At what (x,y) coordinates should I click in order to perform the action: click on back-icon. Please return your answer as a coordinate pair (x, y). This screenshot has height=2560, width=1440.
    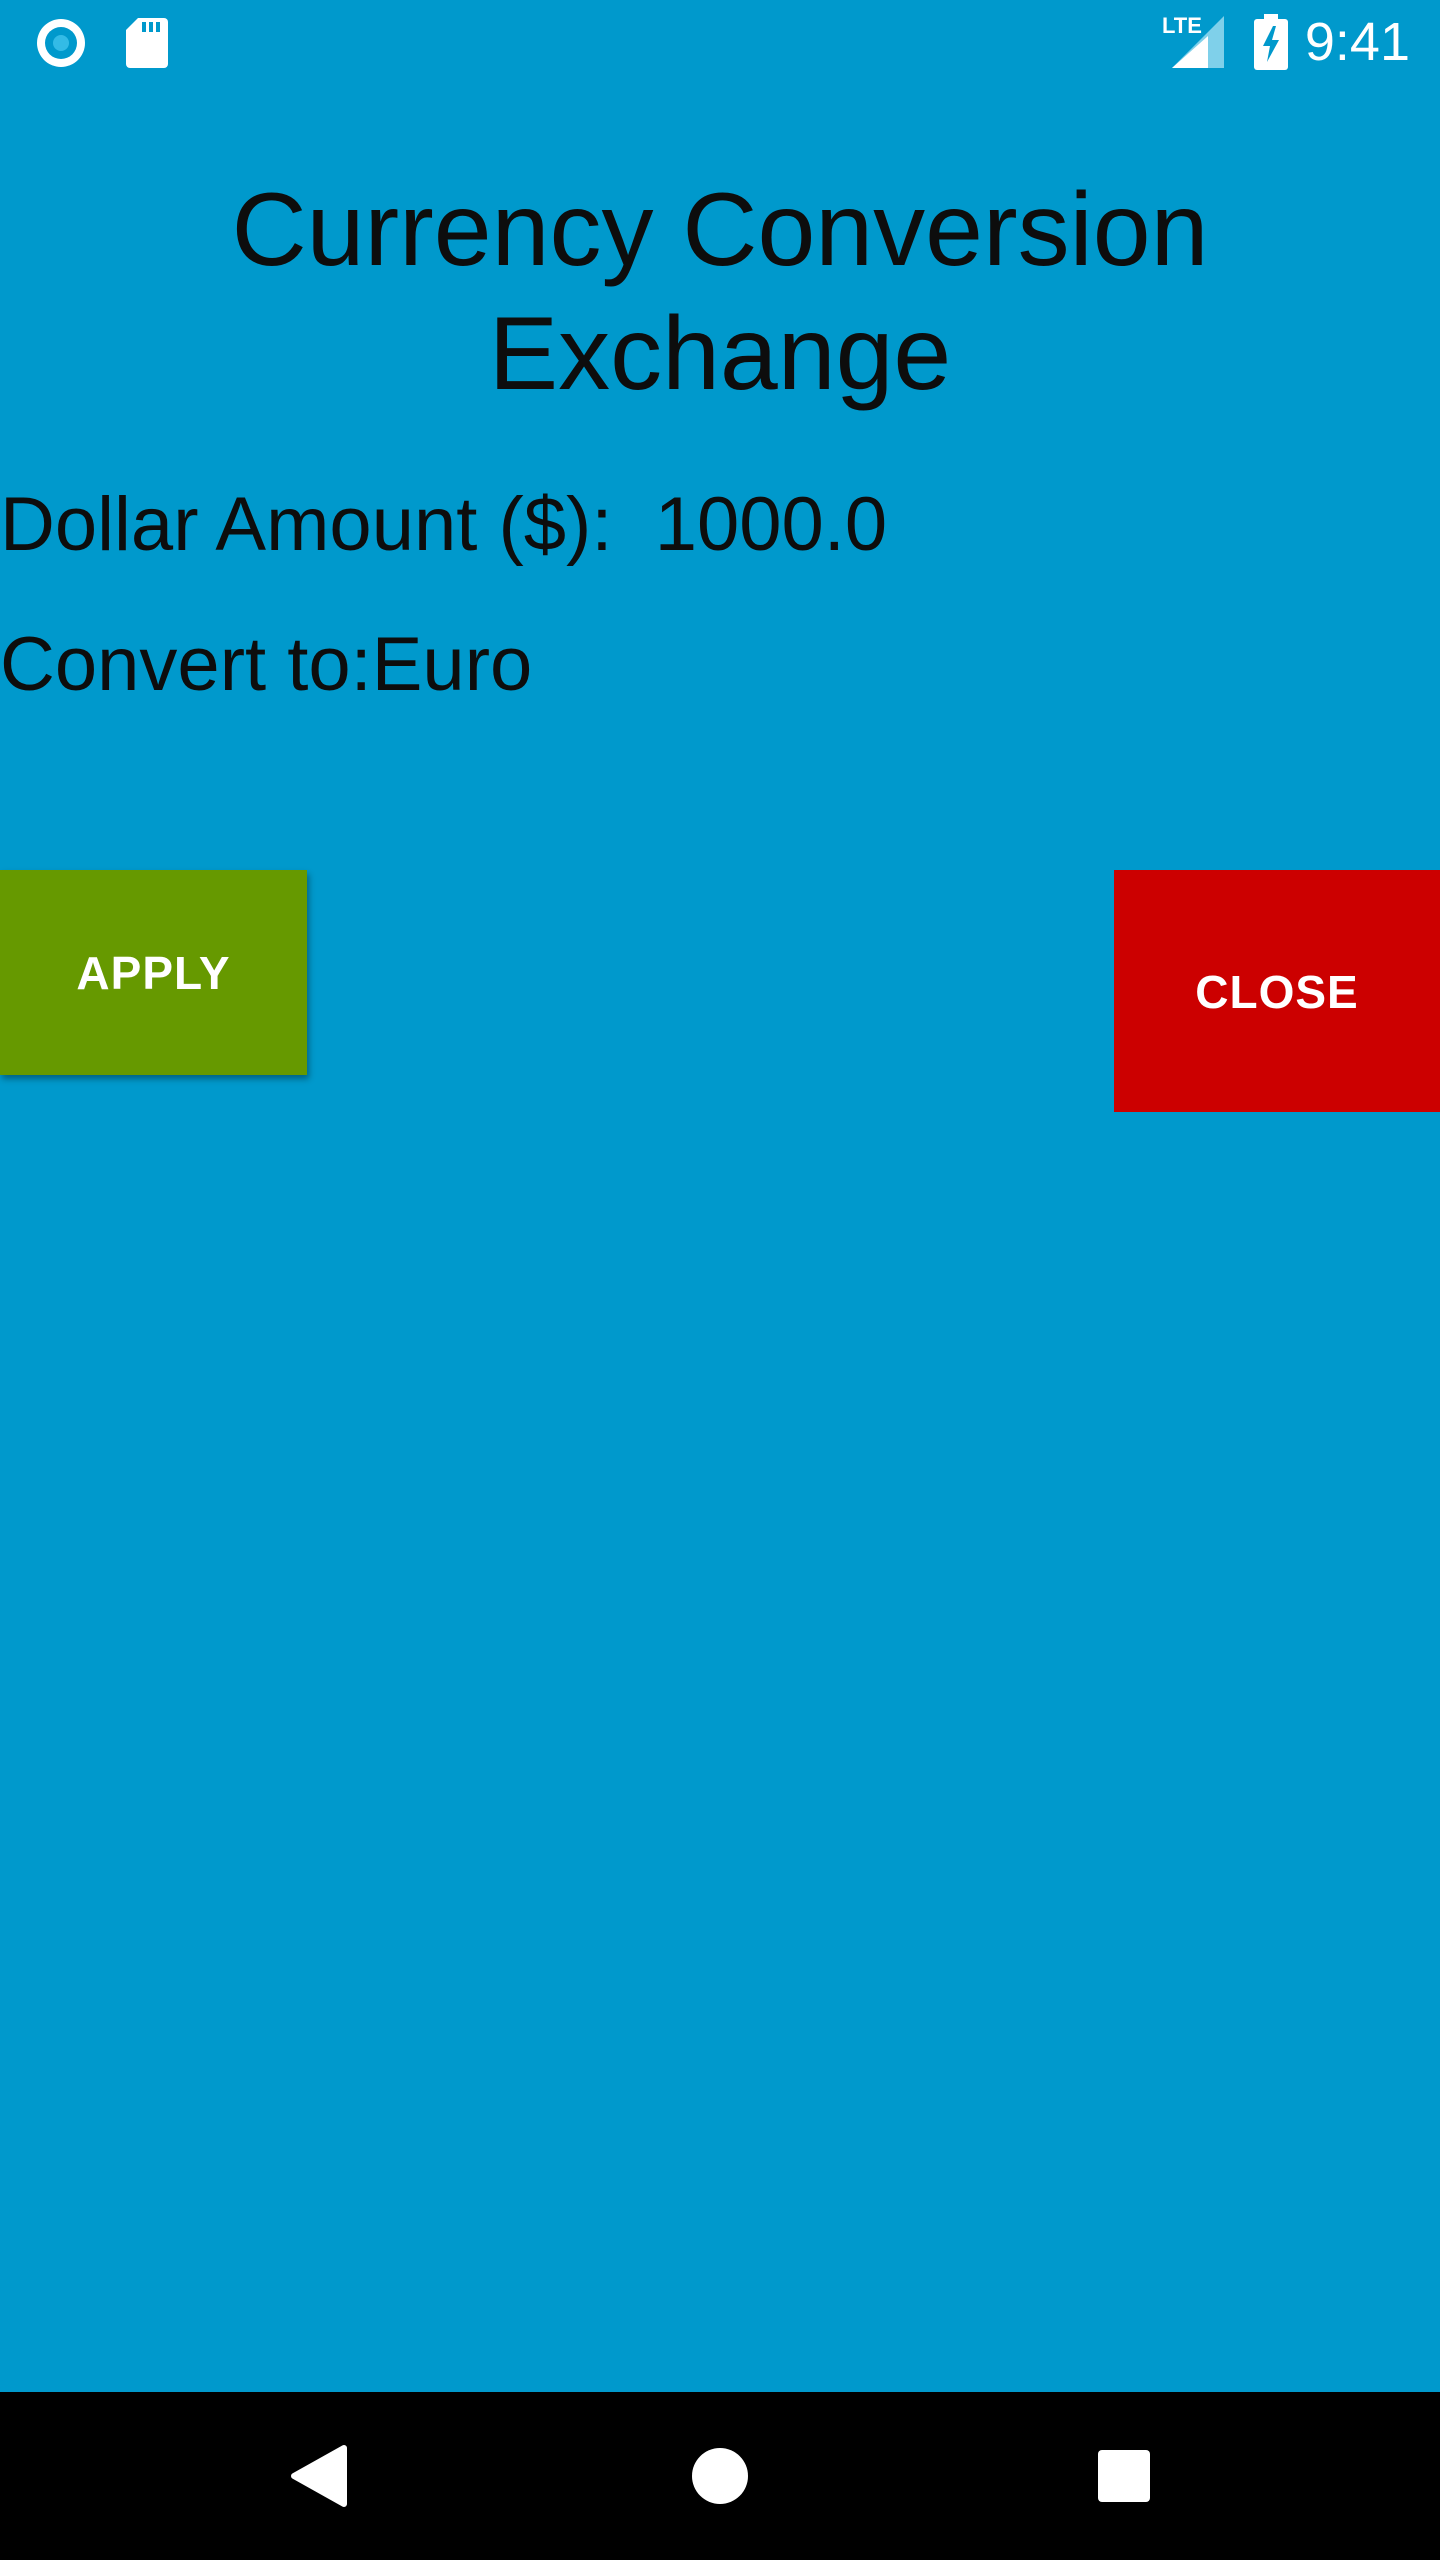
    Looking at the image, I should click on (320, 2476).